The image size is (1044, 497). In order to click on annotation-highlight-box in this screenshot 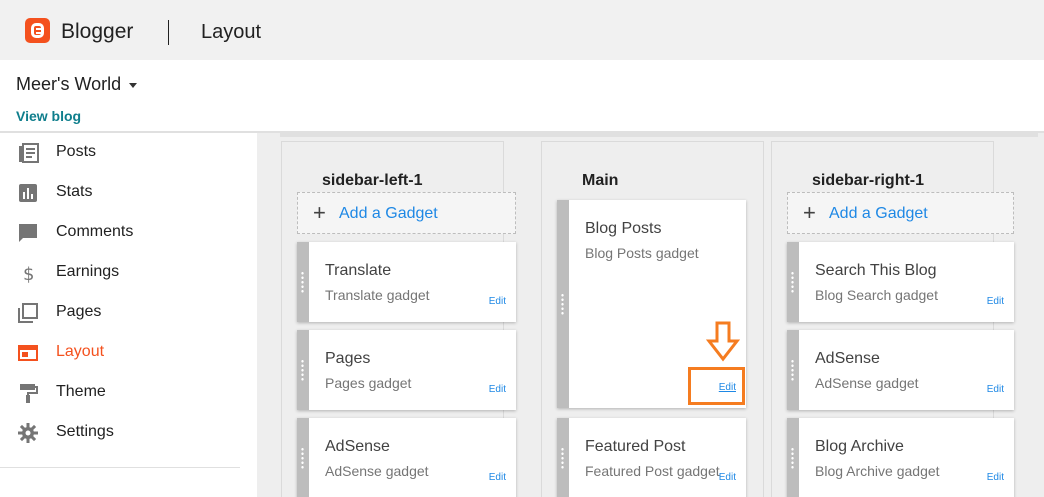, I will do `click(716, 386)`.